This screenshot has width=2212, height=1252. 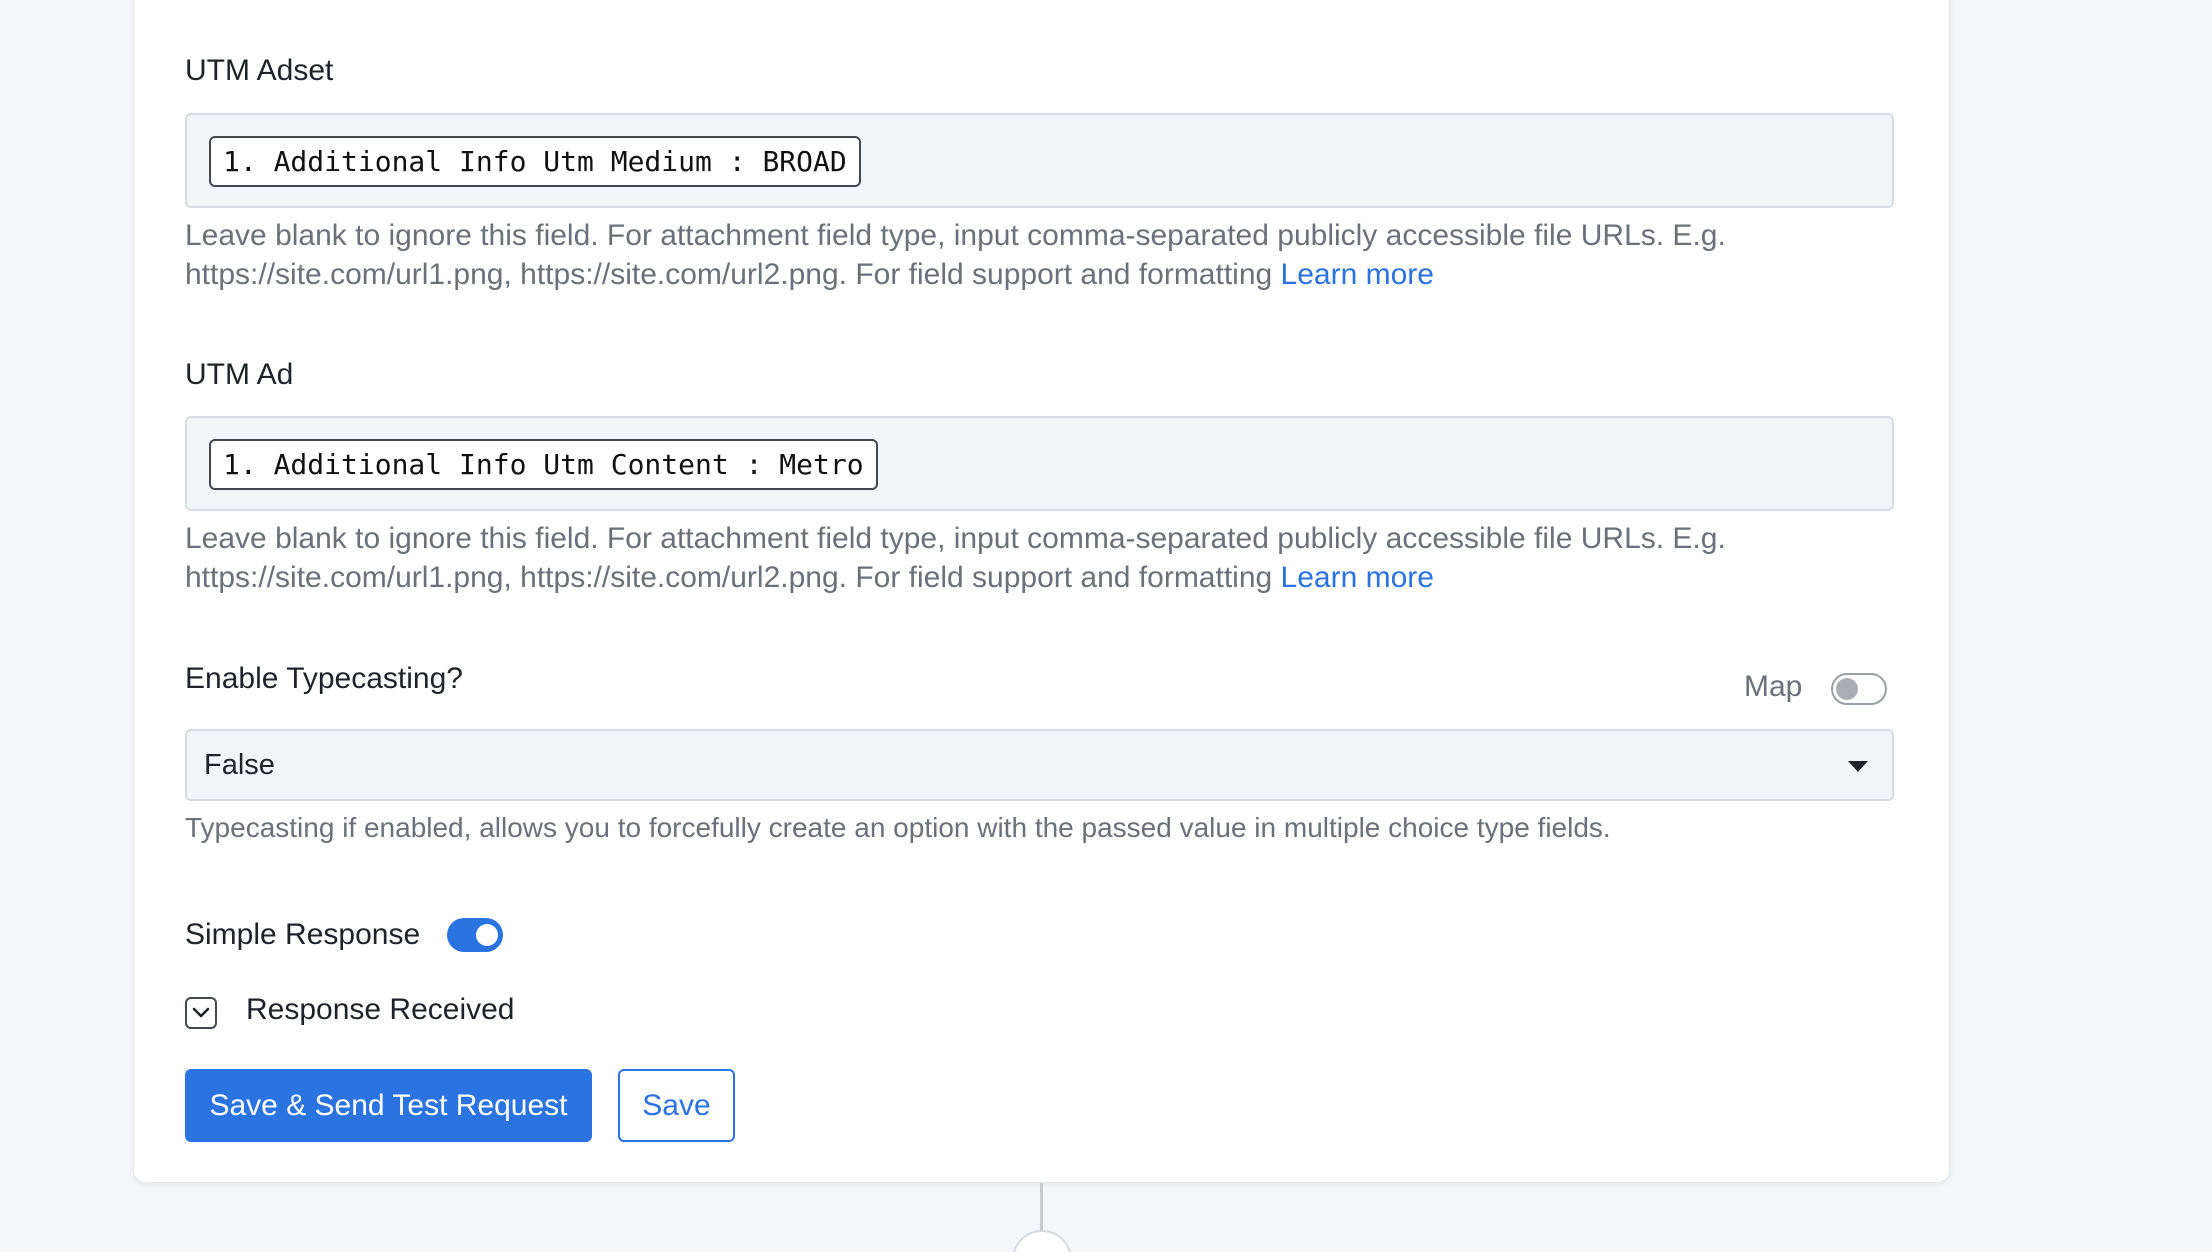 What do you see at coordinates (1858, 766) in the screenshot?
I see `caret-down-icon` at bounding box center [1858, 766].